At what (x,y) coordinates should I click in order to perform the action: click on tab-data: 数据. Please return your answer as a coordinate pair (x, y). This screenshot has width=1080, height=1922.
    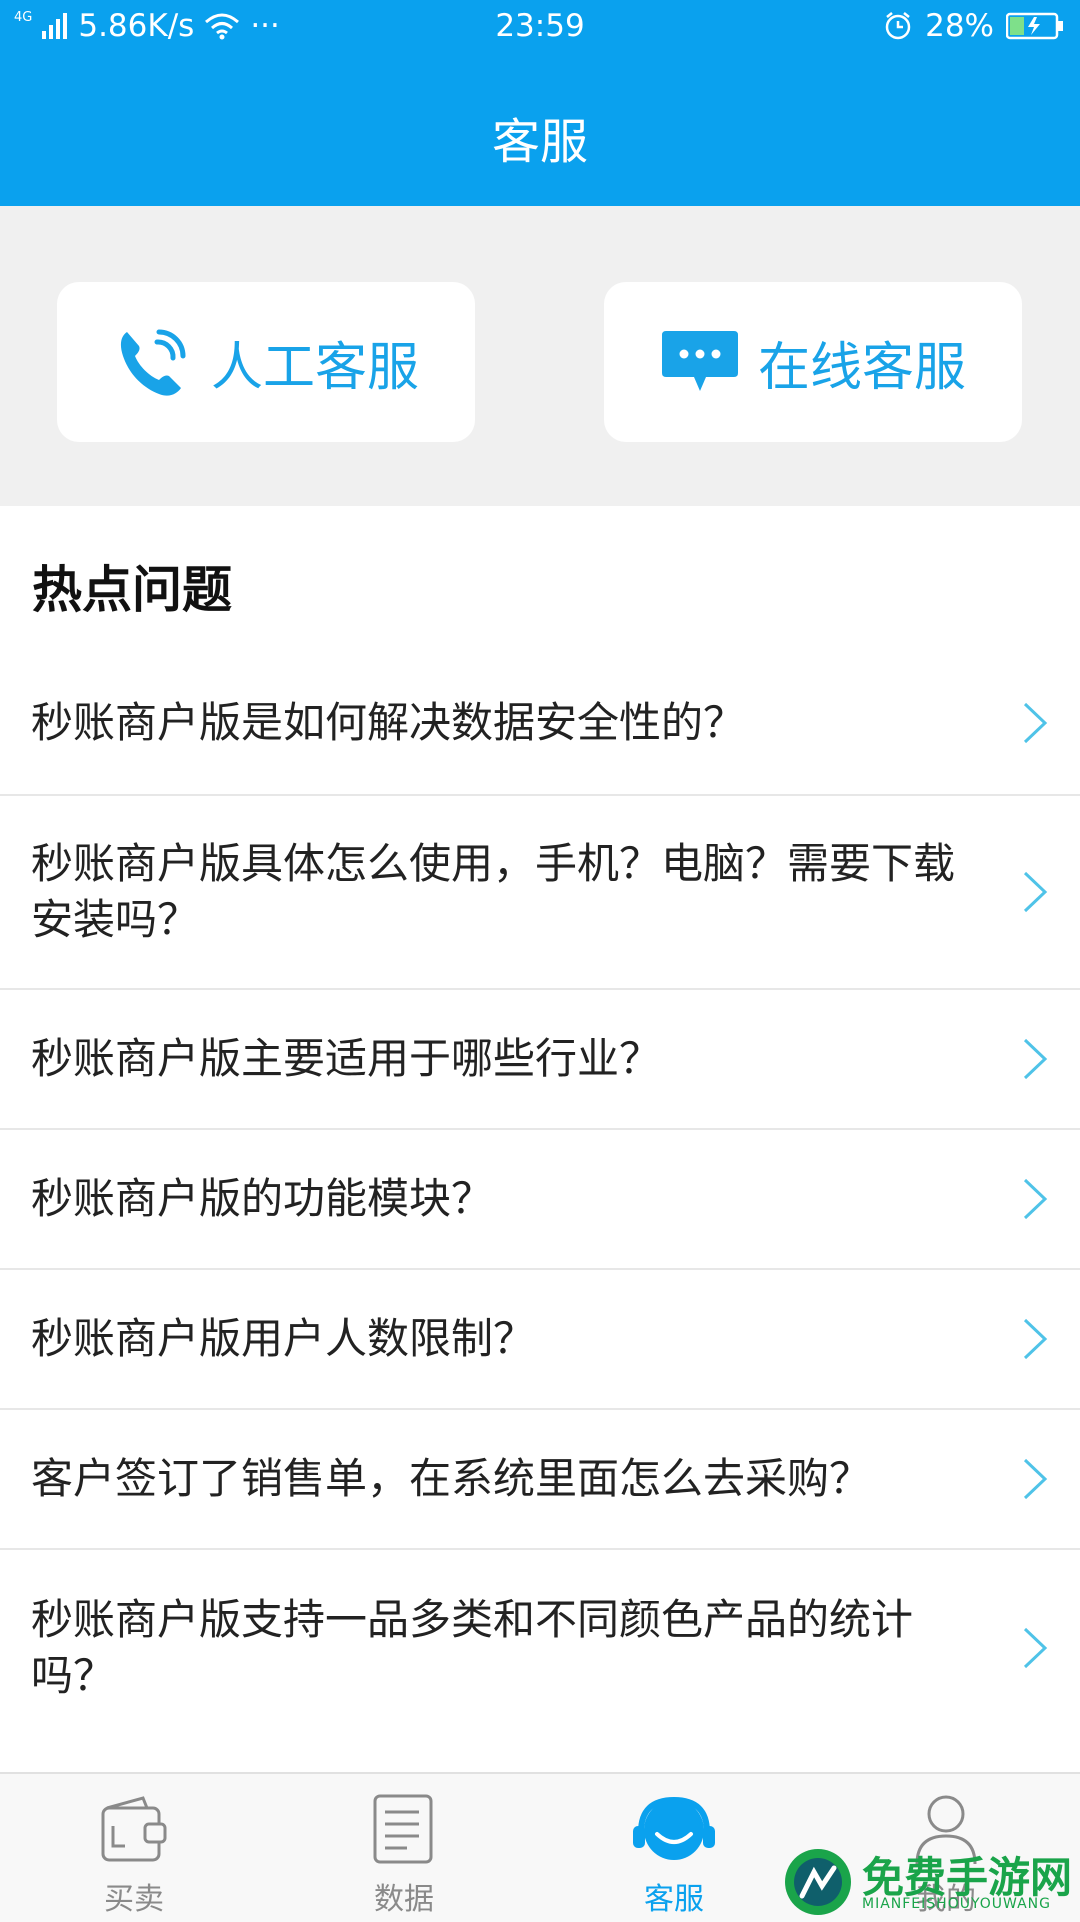
    Looking at the image, I should click on (404, 1855).